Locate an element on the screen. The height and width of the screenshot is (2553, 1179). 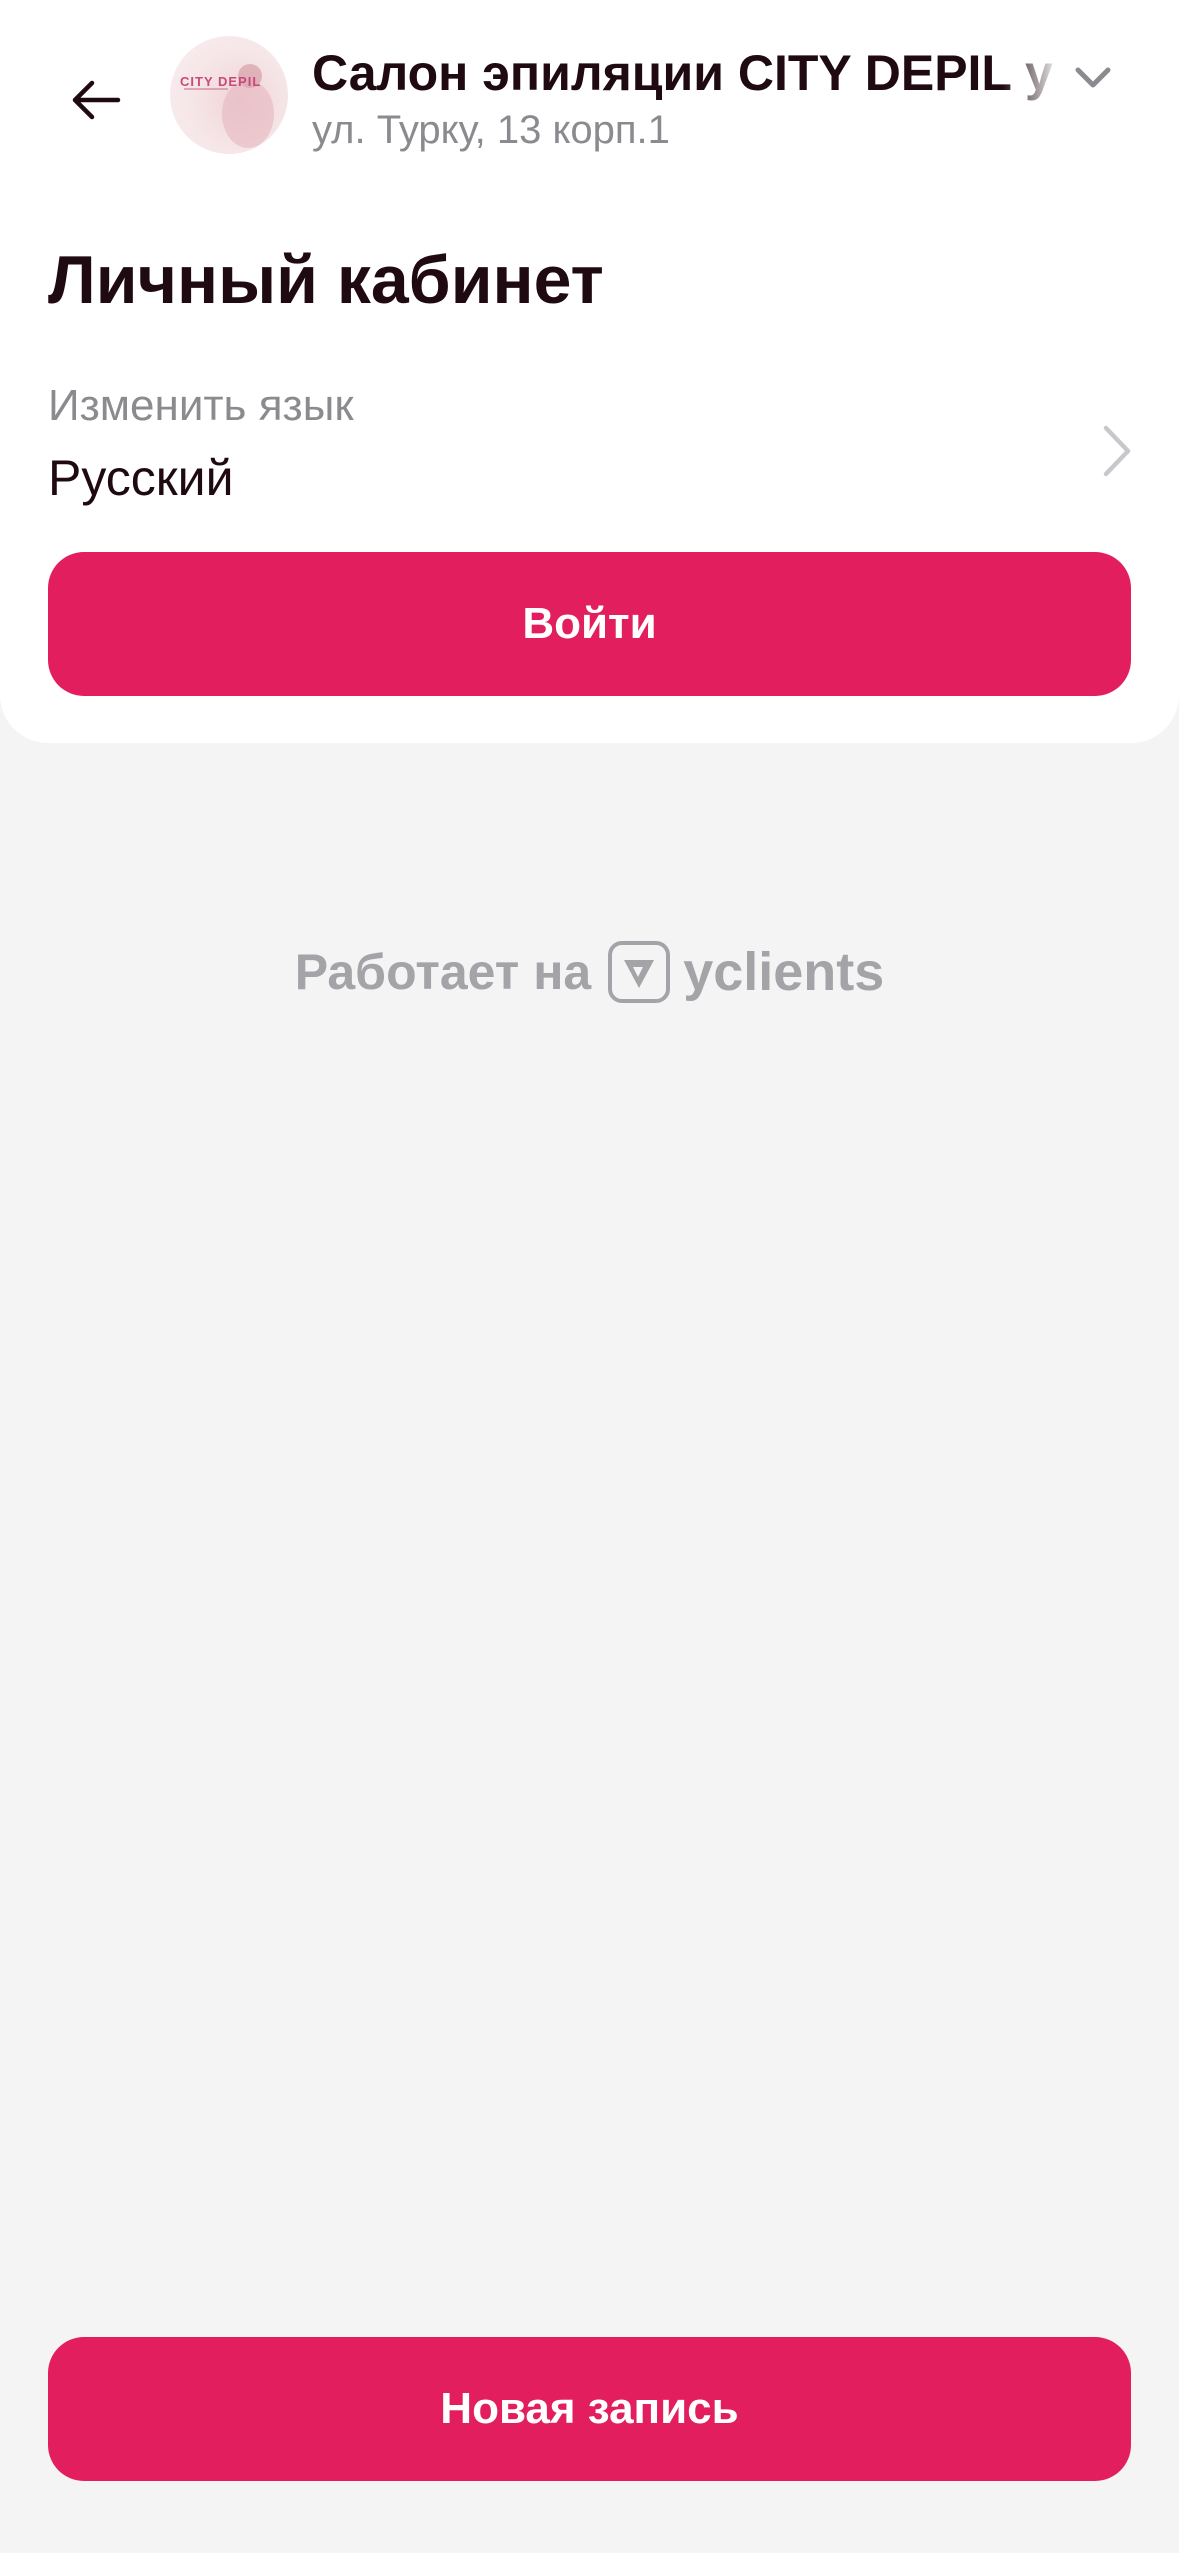
avatar-logo-text: CITY DEPIL is located at coordinates (221, 81).